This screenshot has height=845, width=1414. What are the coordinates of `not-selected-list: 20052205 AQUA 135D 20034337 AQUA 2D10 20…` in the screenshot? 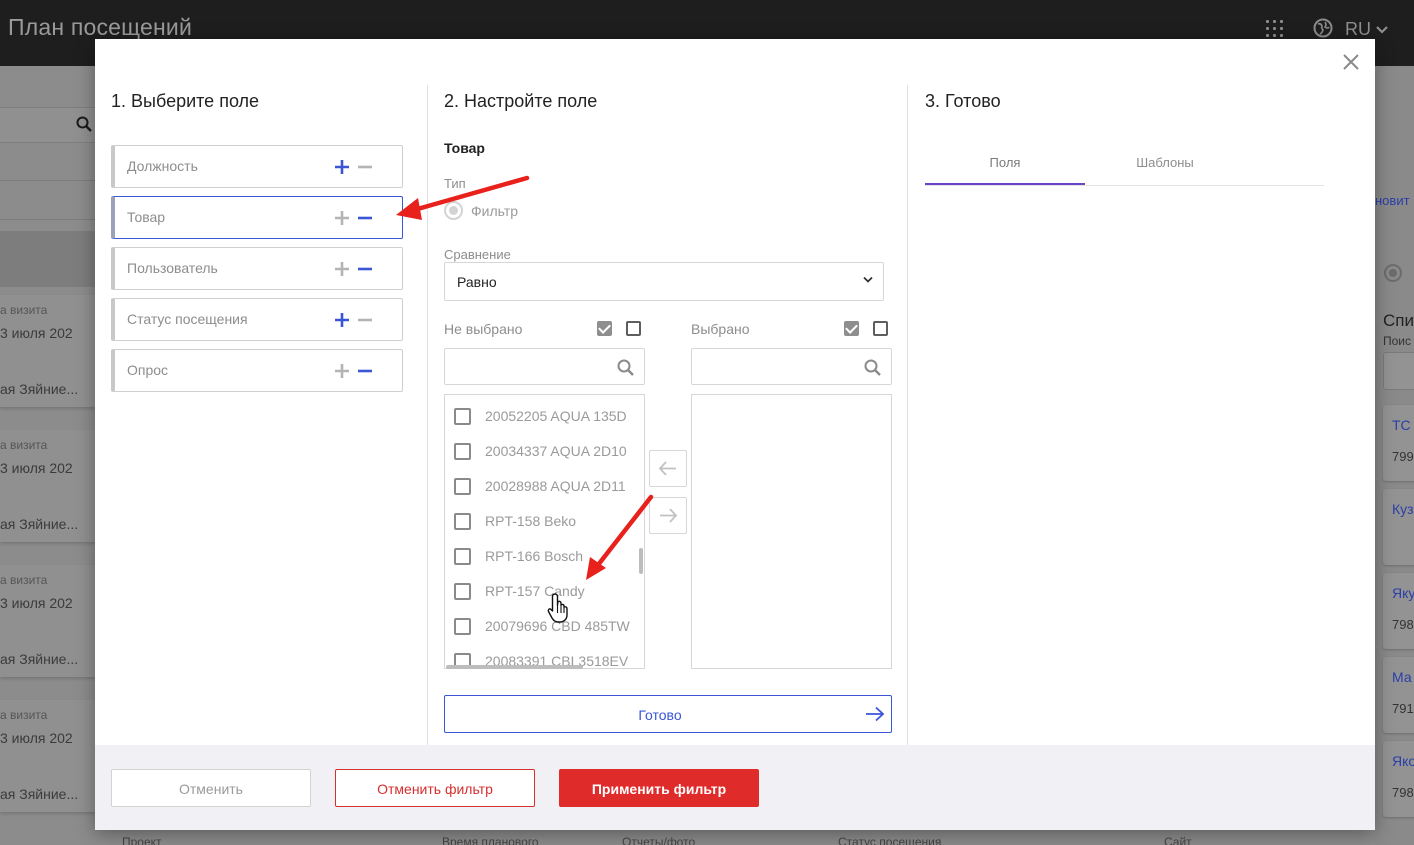 It's located at (544, 531).